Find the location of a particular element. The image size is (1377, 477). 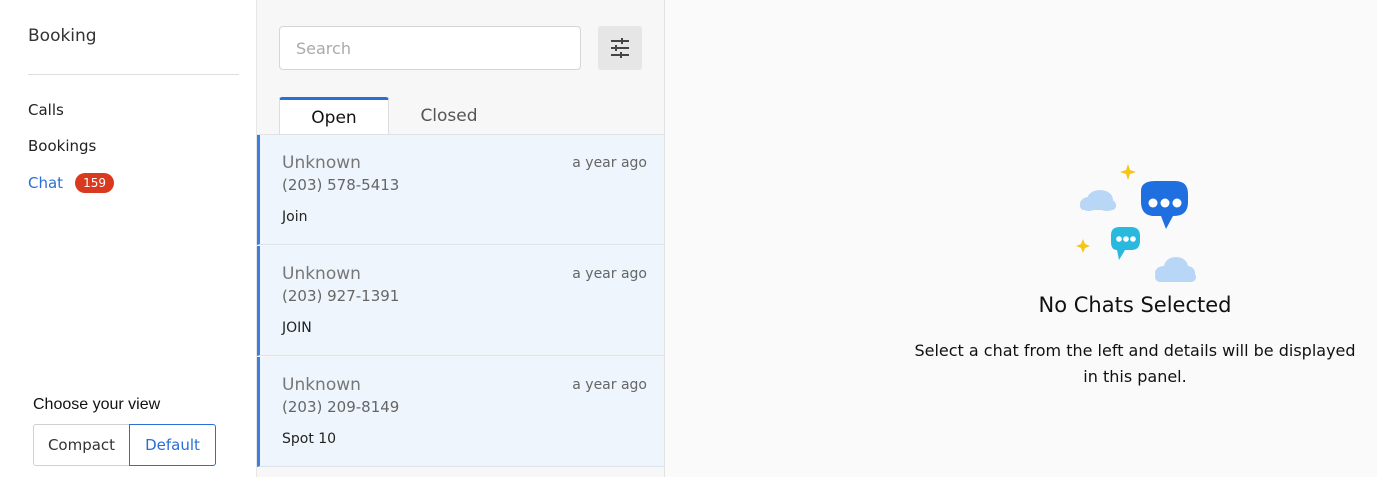

sidebar-item-label: Bookings is located at coordinates (62, 146).